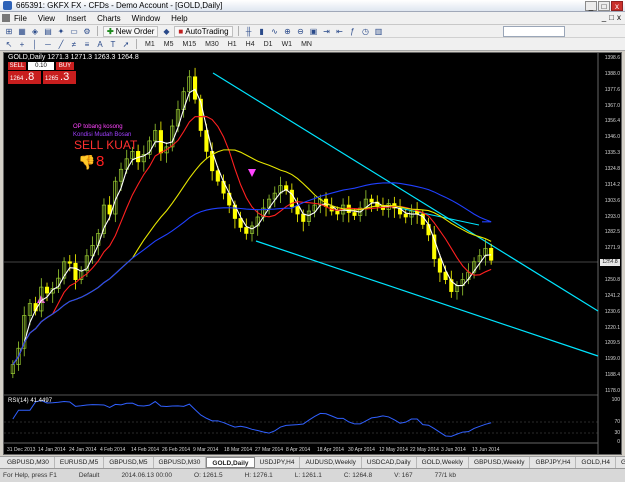 The width and height of the screenshot is (625, 482). I want to click on vertical-line-icon: │, so click(35, 44).